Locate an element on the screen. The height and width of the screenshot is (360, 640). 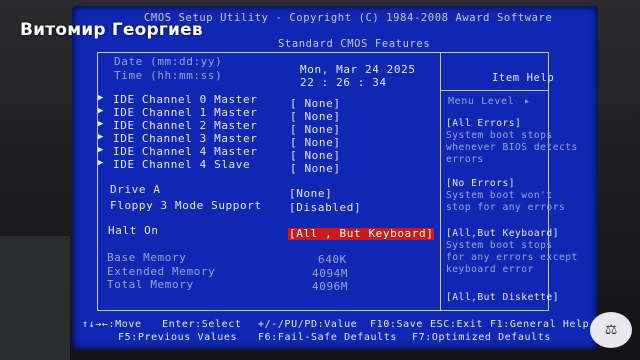
help-title-separator is located at coordinates (494, 90).